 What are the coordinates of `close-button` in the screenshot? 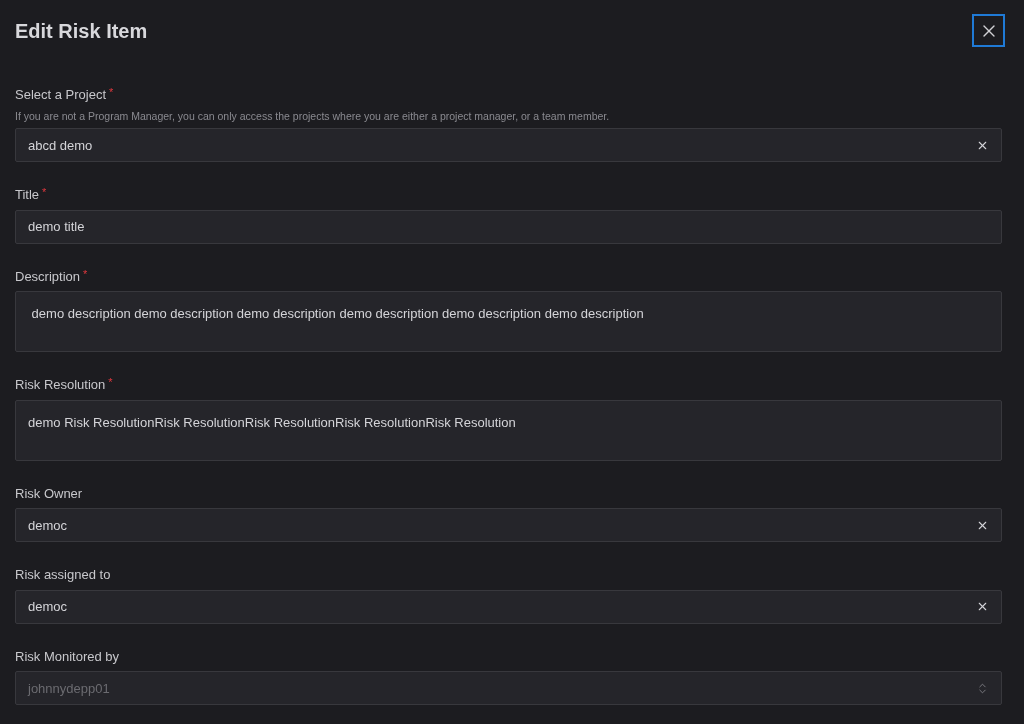 It's located at (988, 30).